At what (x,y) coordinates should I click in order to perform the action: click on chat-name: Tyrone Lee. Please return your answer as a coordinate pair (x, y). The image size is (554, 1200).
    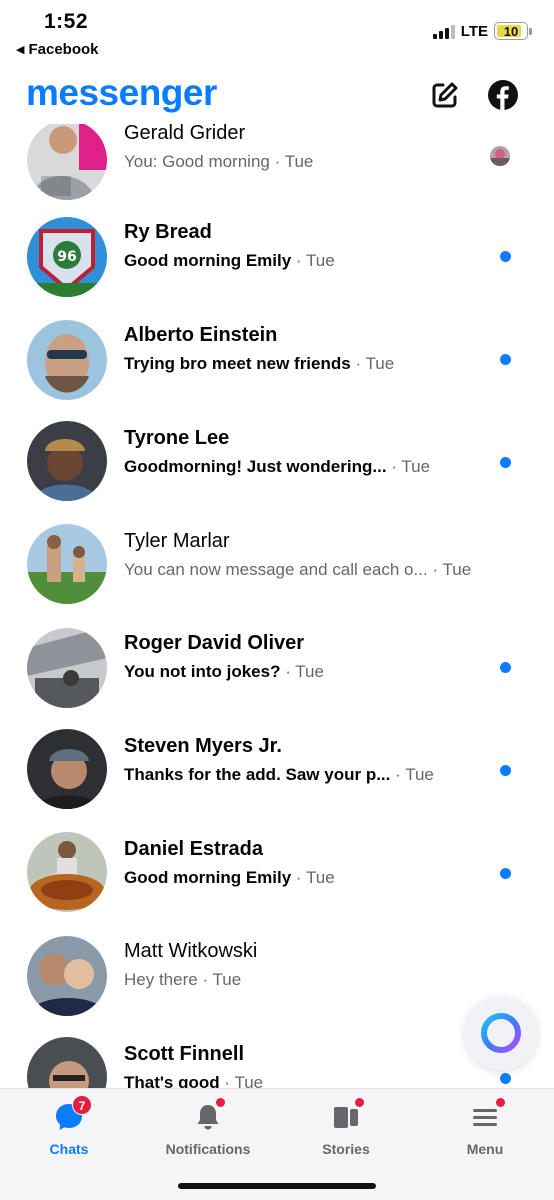
    Looking at the image, I should click on (177, 438).